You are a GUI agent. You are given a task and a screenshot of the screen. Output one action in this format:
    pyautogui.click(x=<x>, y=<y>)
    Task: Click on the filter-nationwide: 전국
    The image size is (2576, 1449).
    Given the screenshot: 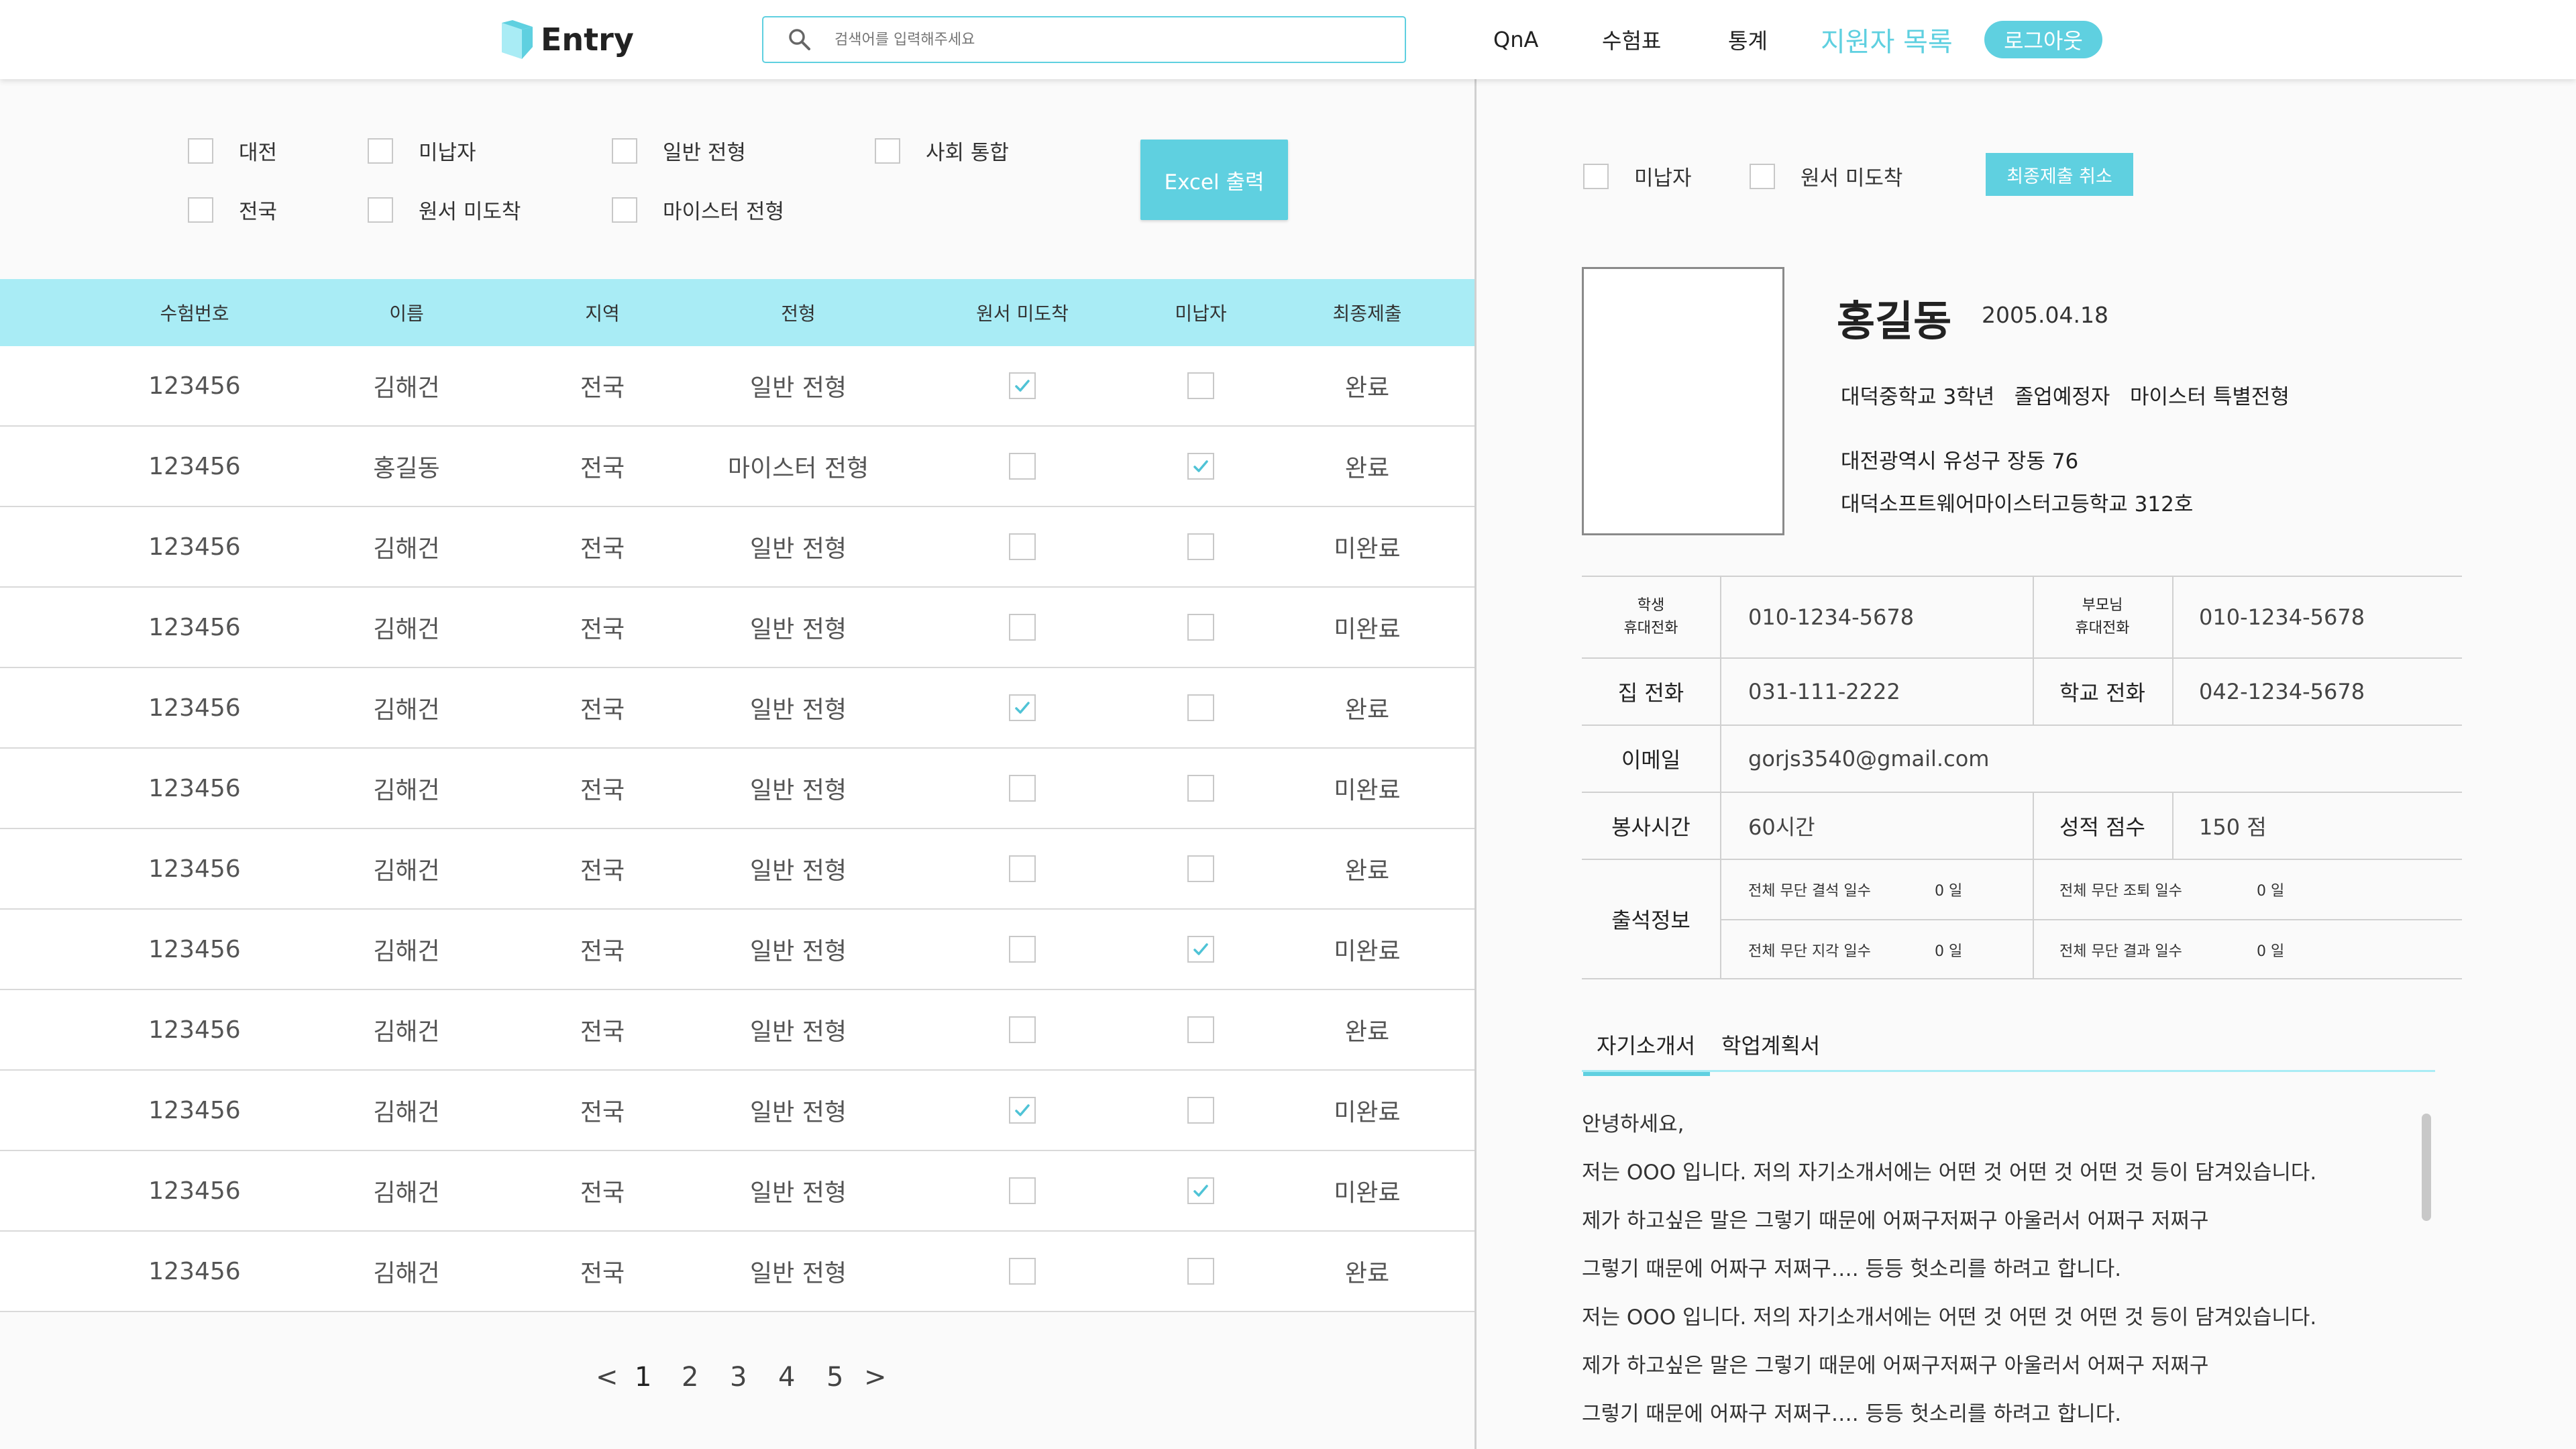 What is the action you would take?
    pyautogui.click(x=232, y=210)
    